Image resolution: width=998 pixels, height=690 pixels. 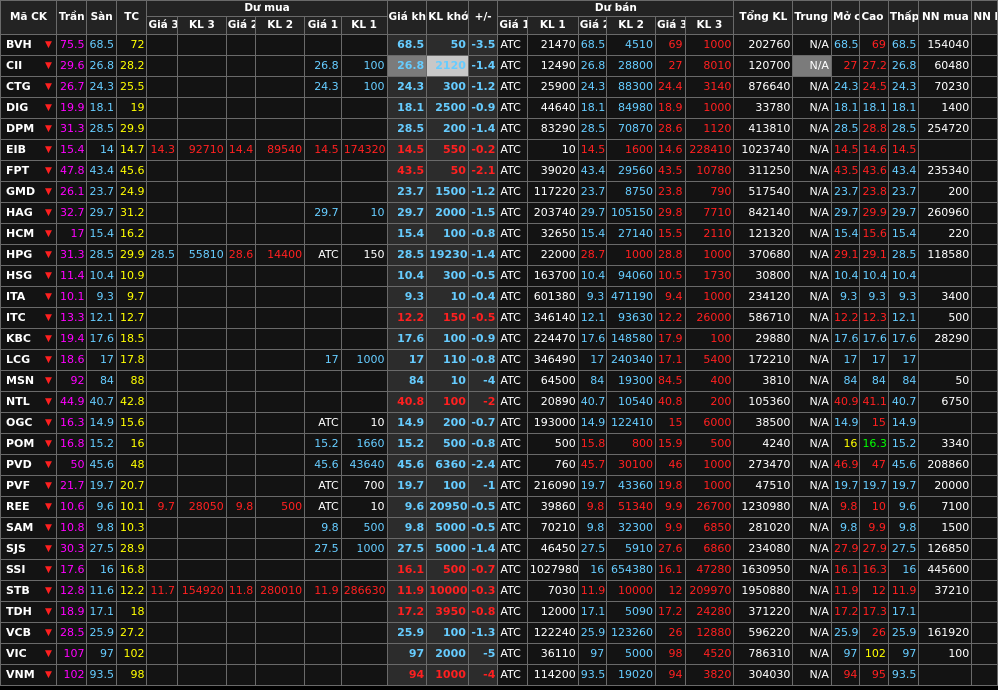 I want to click on cell-sym: HSG ▼, so click(x=28, y=276).